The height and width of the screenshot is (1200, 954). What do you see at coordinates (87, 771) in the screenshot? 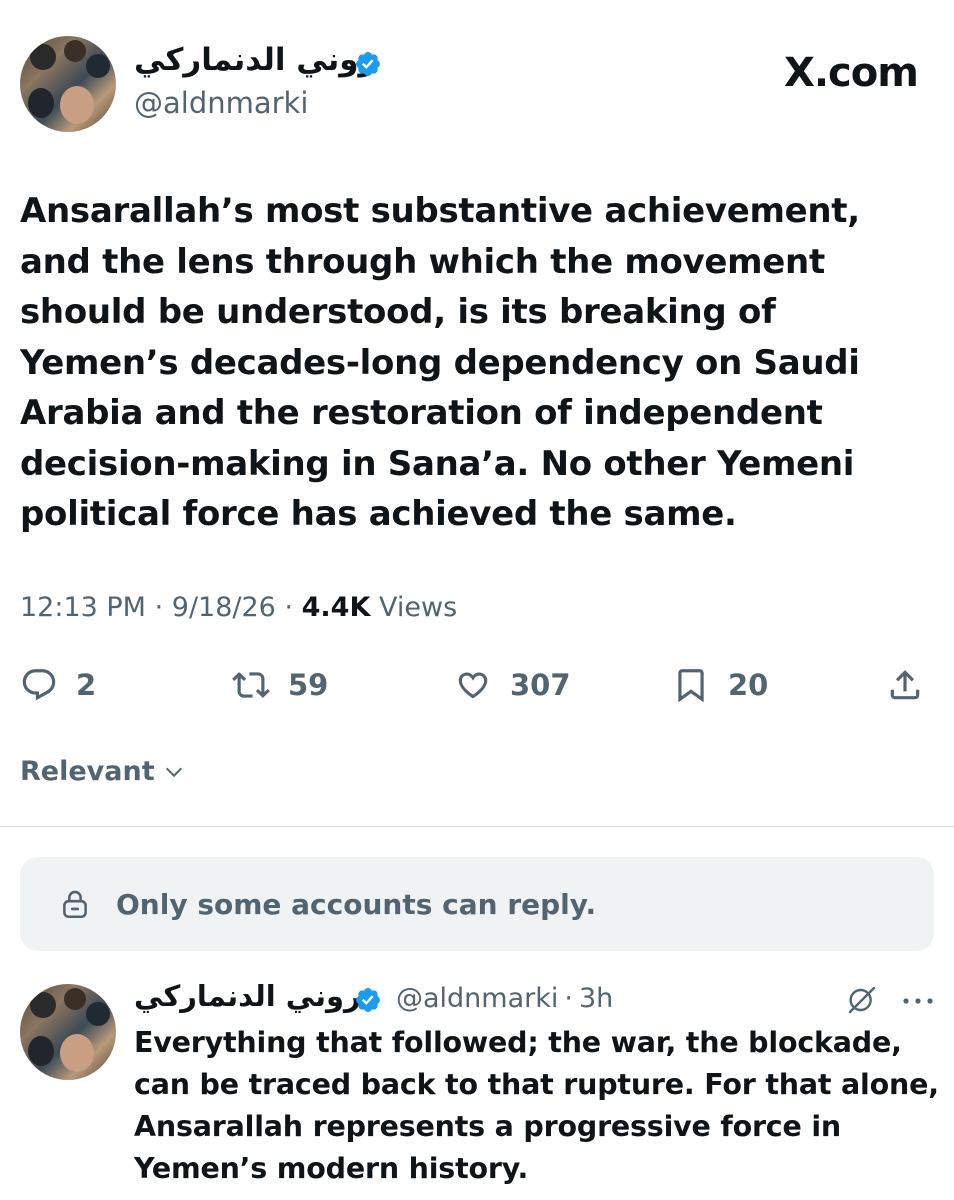
I see `sort-label: Relevant` at bounding box center [87, 771].